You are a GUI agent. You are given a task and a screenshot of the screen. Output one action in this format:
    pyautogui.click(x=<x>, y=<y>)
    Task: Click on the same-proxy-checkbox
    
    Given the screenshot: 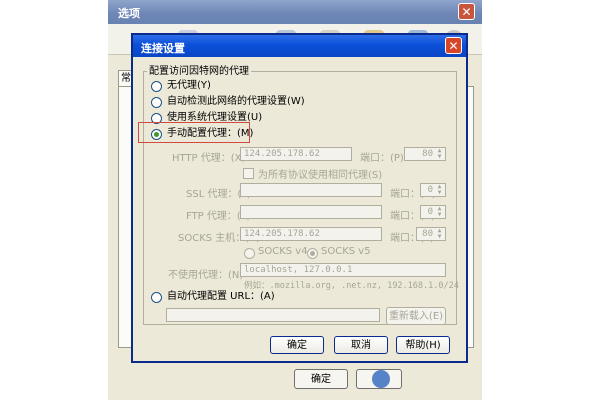 What is the action you would take?
    pyautogui.click(x=248, y=173)
    